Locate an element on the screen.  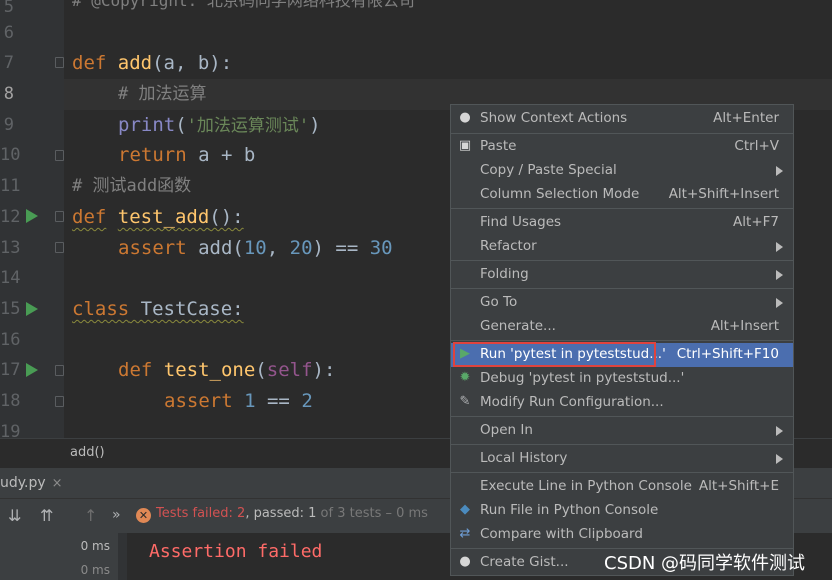
code-line-9: print('加法运算测试') is located at coordinates (219, 125).